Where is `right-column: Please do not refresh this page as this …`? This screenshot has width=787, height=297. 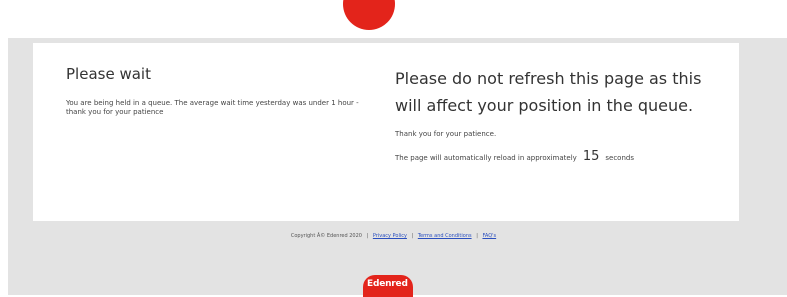 right-column: Please do not refresh this page as this … is located at coordinates (560, 114).